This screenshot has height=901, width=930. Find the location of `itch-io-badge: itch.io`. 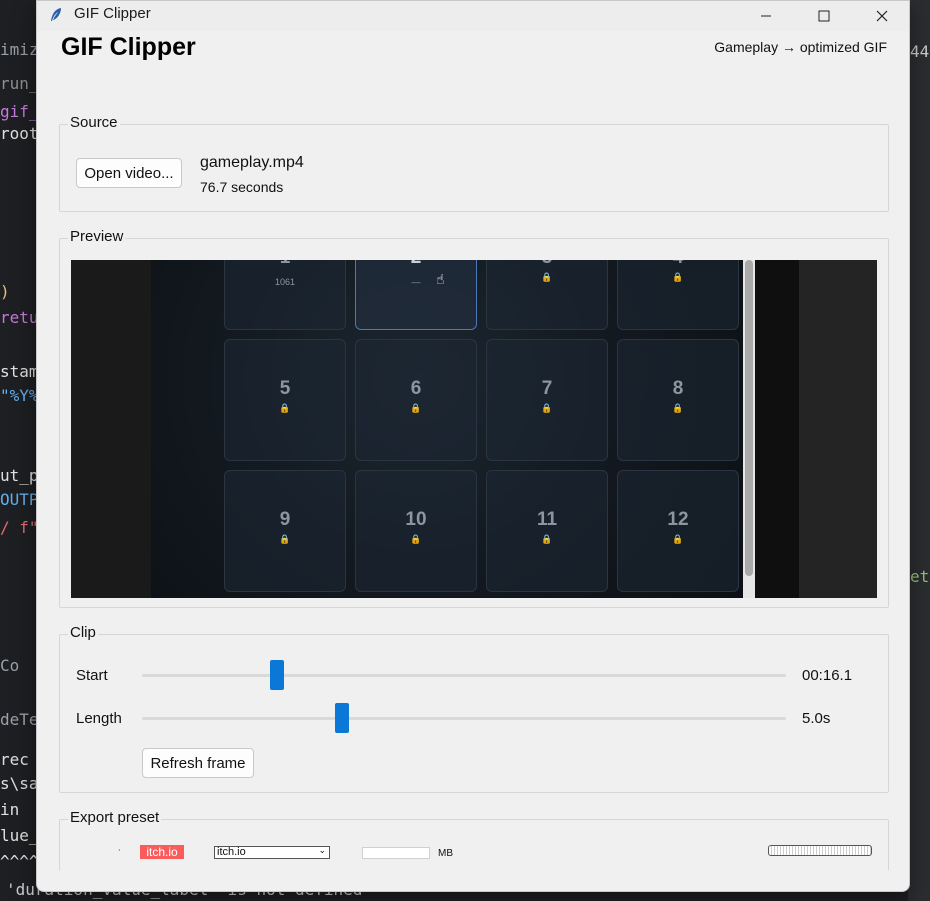

itch-io-badge: itch.io is located at coordinates (162, 852).